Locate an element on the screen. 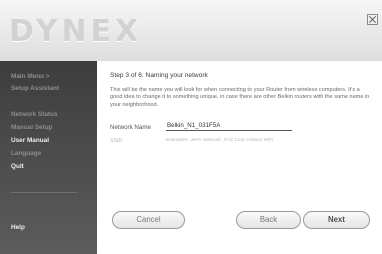 The width and height of the screenshot is (382, 254). sidebar-item-user-manual: User Manual is located at coordinates (30, 140).